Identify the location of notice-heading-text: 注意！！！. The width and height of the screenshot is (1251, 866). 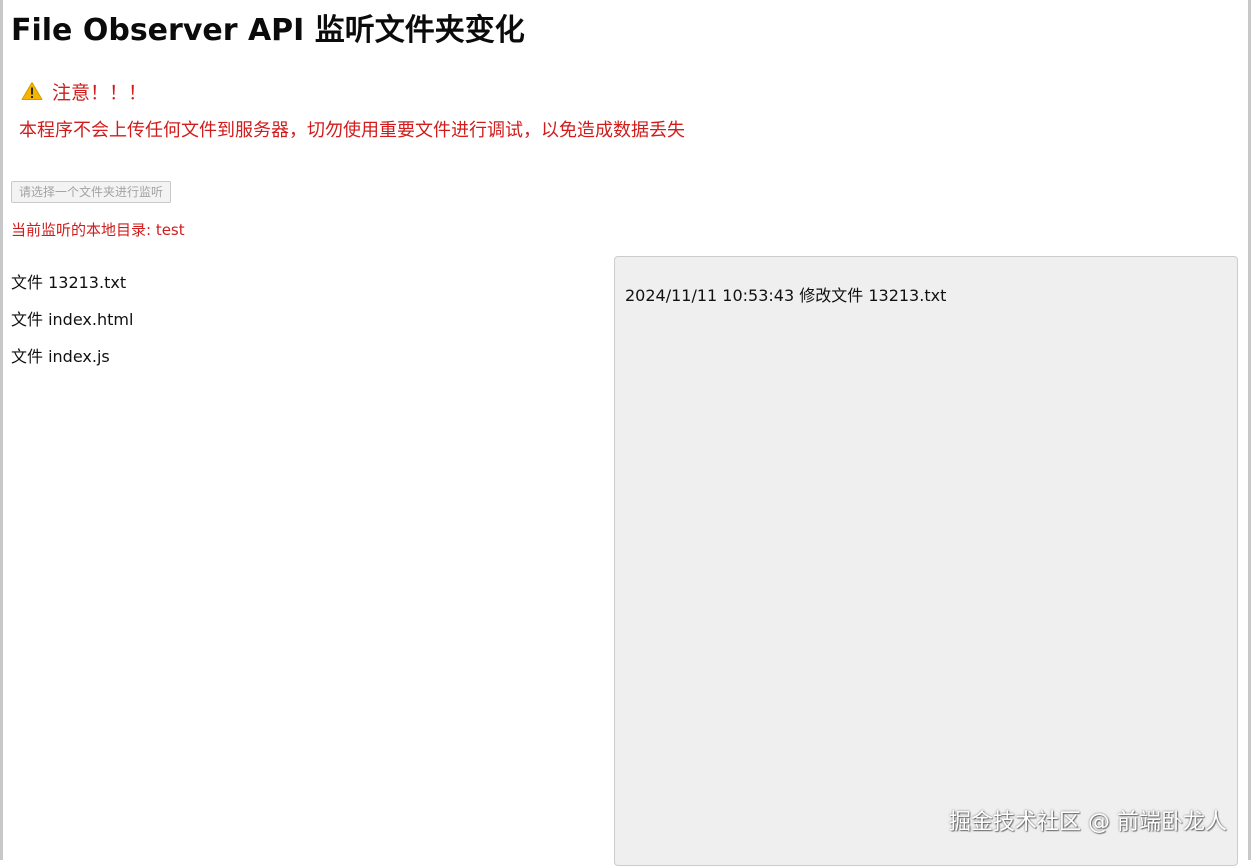
(100, 92).